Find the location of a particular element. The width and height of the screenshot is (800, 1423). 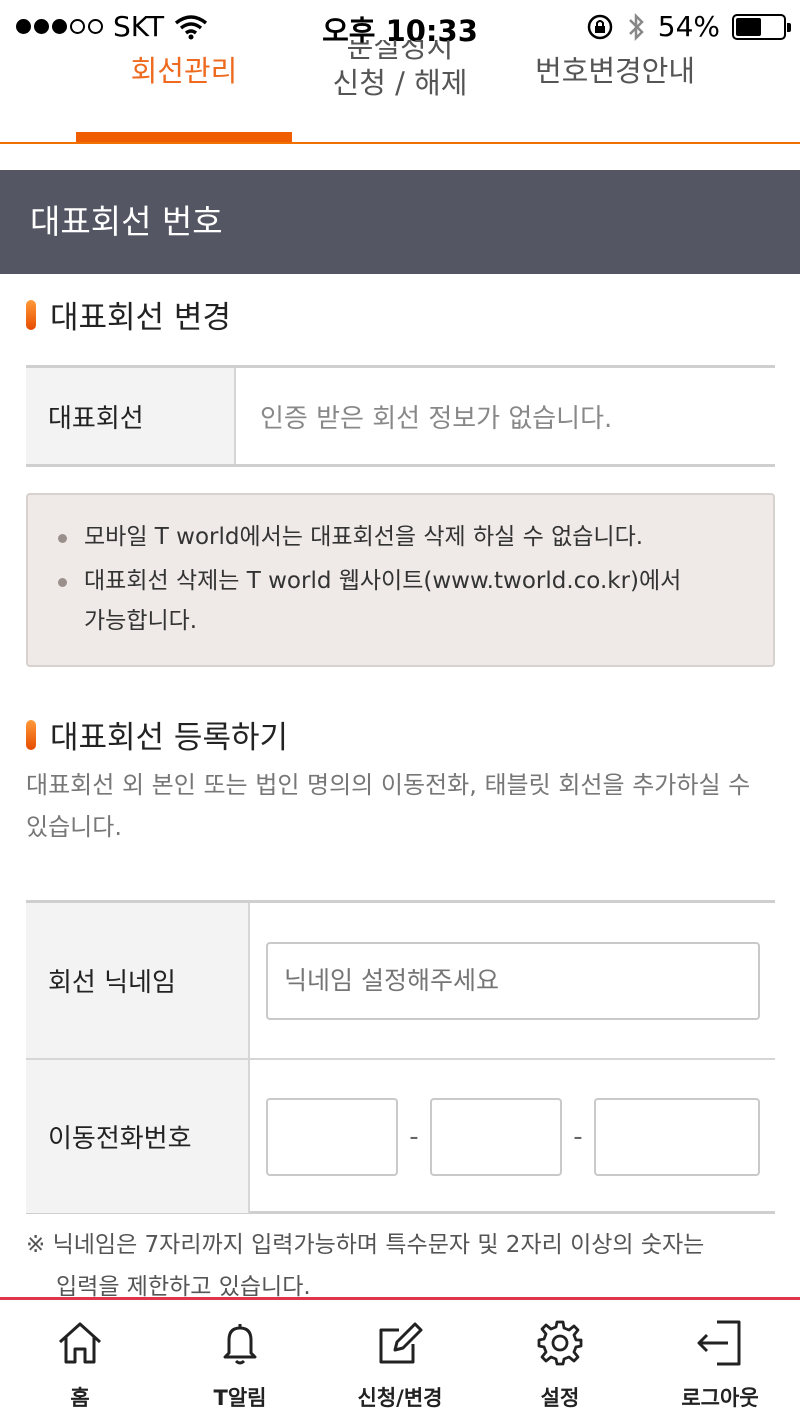

battery-icon is located at coordinates (761, 26).